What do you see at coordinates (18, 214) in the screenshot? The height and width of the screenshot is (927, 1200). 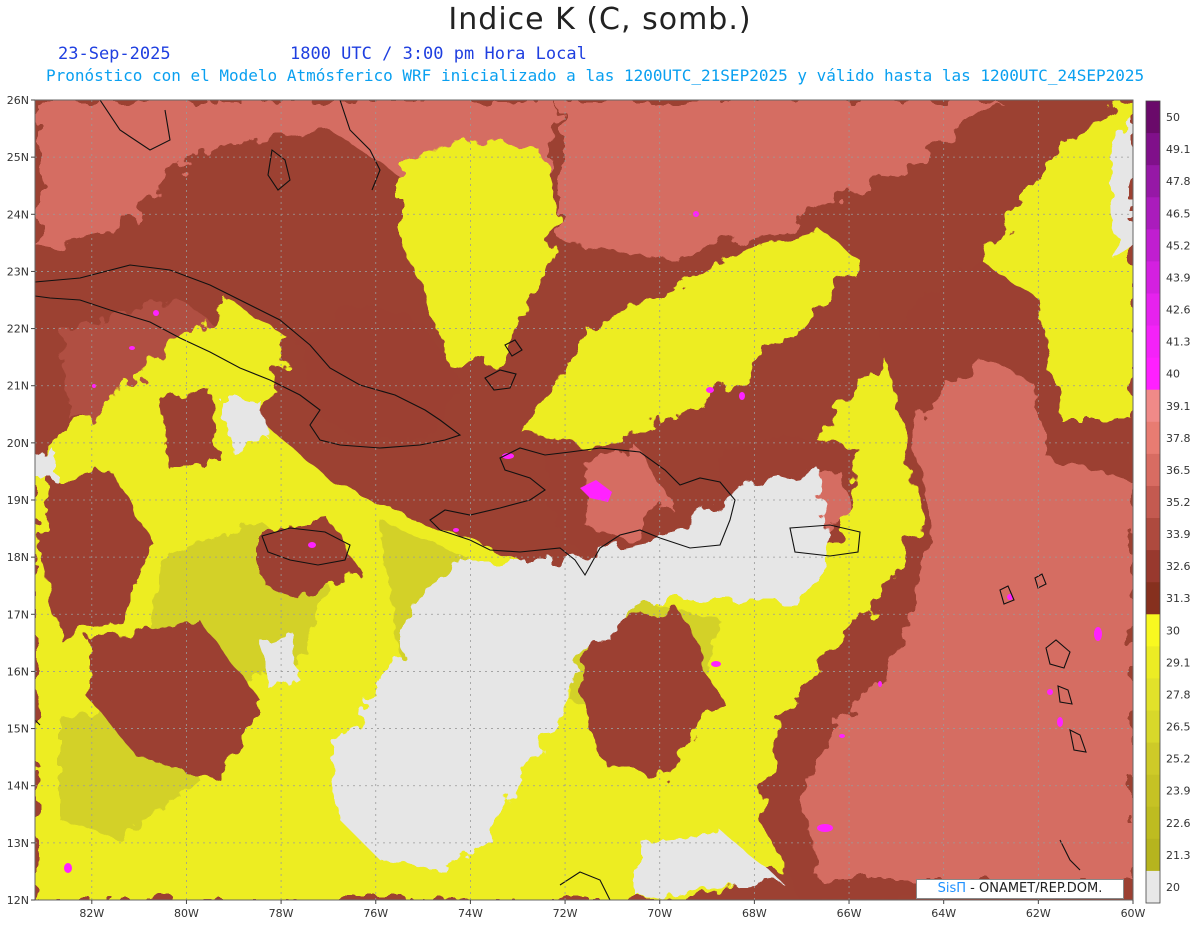 I see `lat-tick-label: 24N` at bounding box center [18, 214].